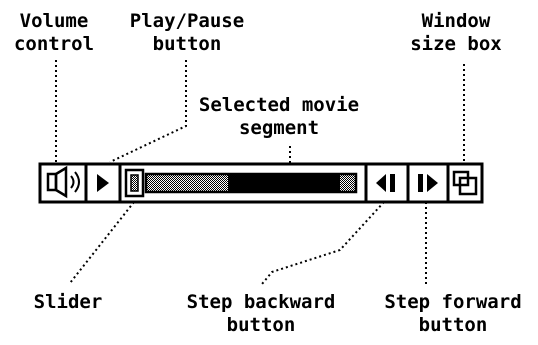 The image size is (538, 345). What do you see at coordinates (323, 243) in the screenshot?
I see `step-backward-leader-line` at bounding box center [323, 243].